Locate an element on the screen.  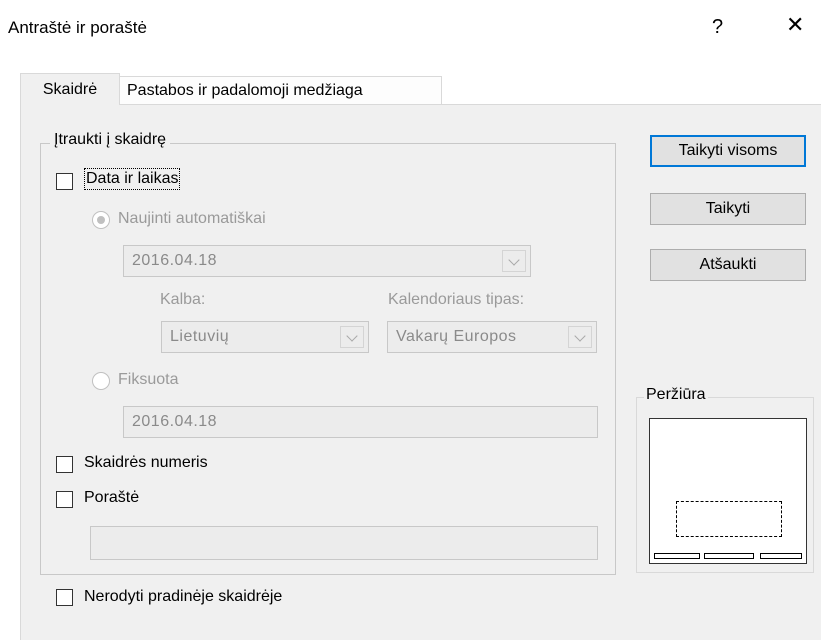
calendar-type-label: Kalendoriaus tipas: is located at coordinates (456, 299).